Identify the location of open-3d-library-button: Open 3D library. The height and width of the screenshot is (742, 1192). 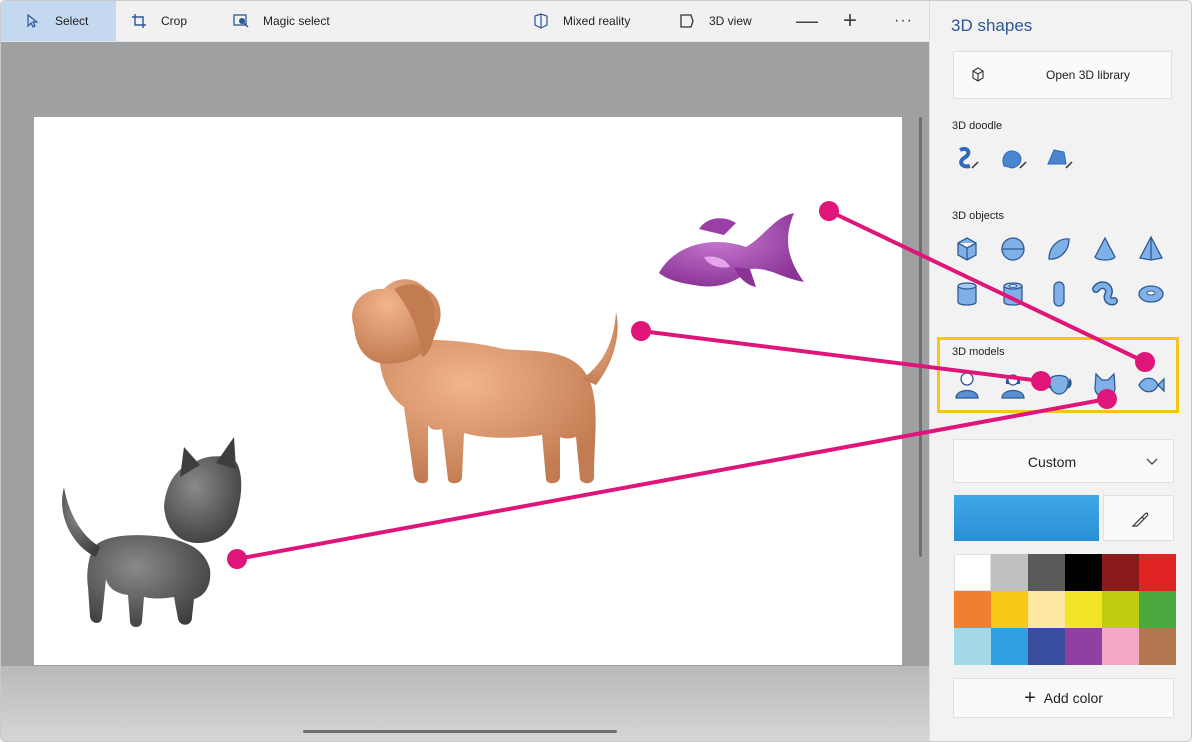
(1062, 75).